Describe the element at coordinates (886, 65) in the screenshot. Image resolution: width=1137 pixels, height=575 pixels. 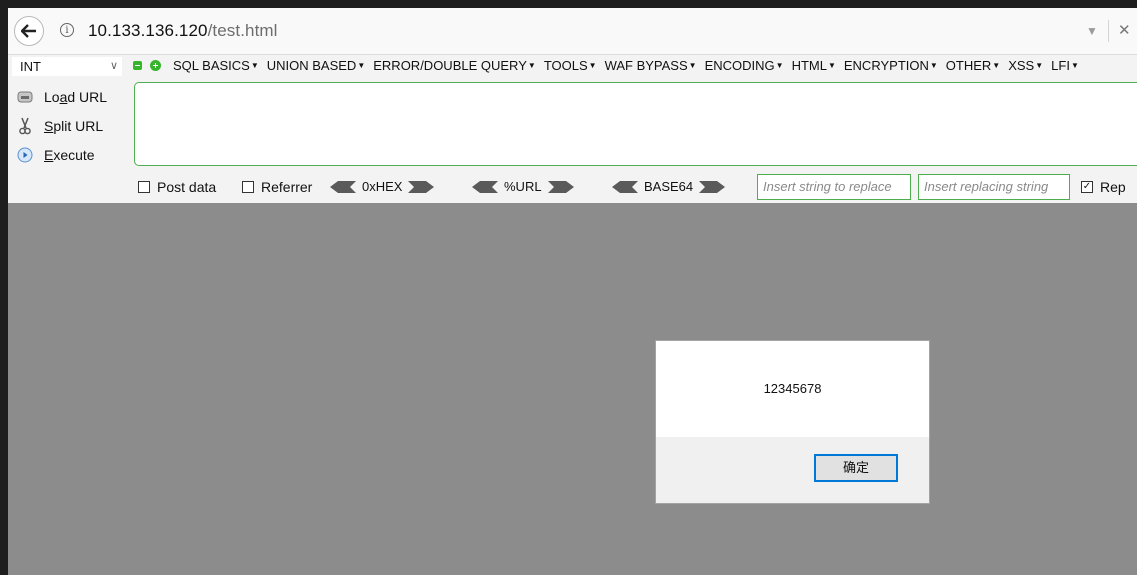
I see `menu-item-label: ENCRYPTION` at that location.